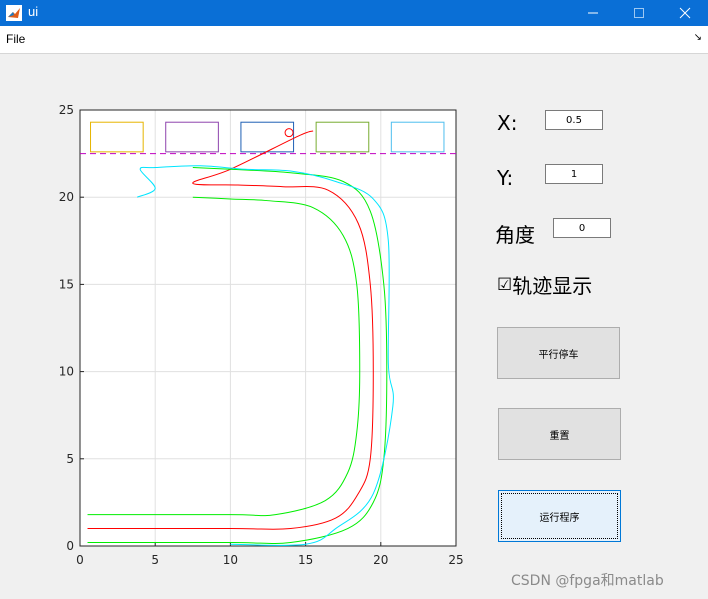 Image resolution: width=708 pixels, height=599 pixels. I want to click on x-tick-label-3: 15, so click(305, 560).